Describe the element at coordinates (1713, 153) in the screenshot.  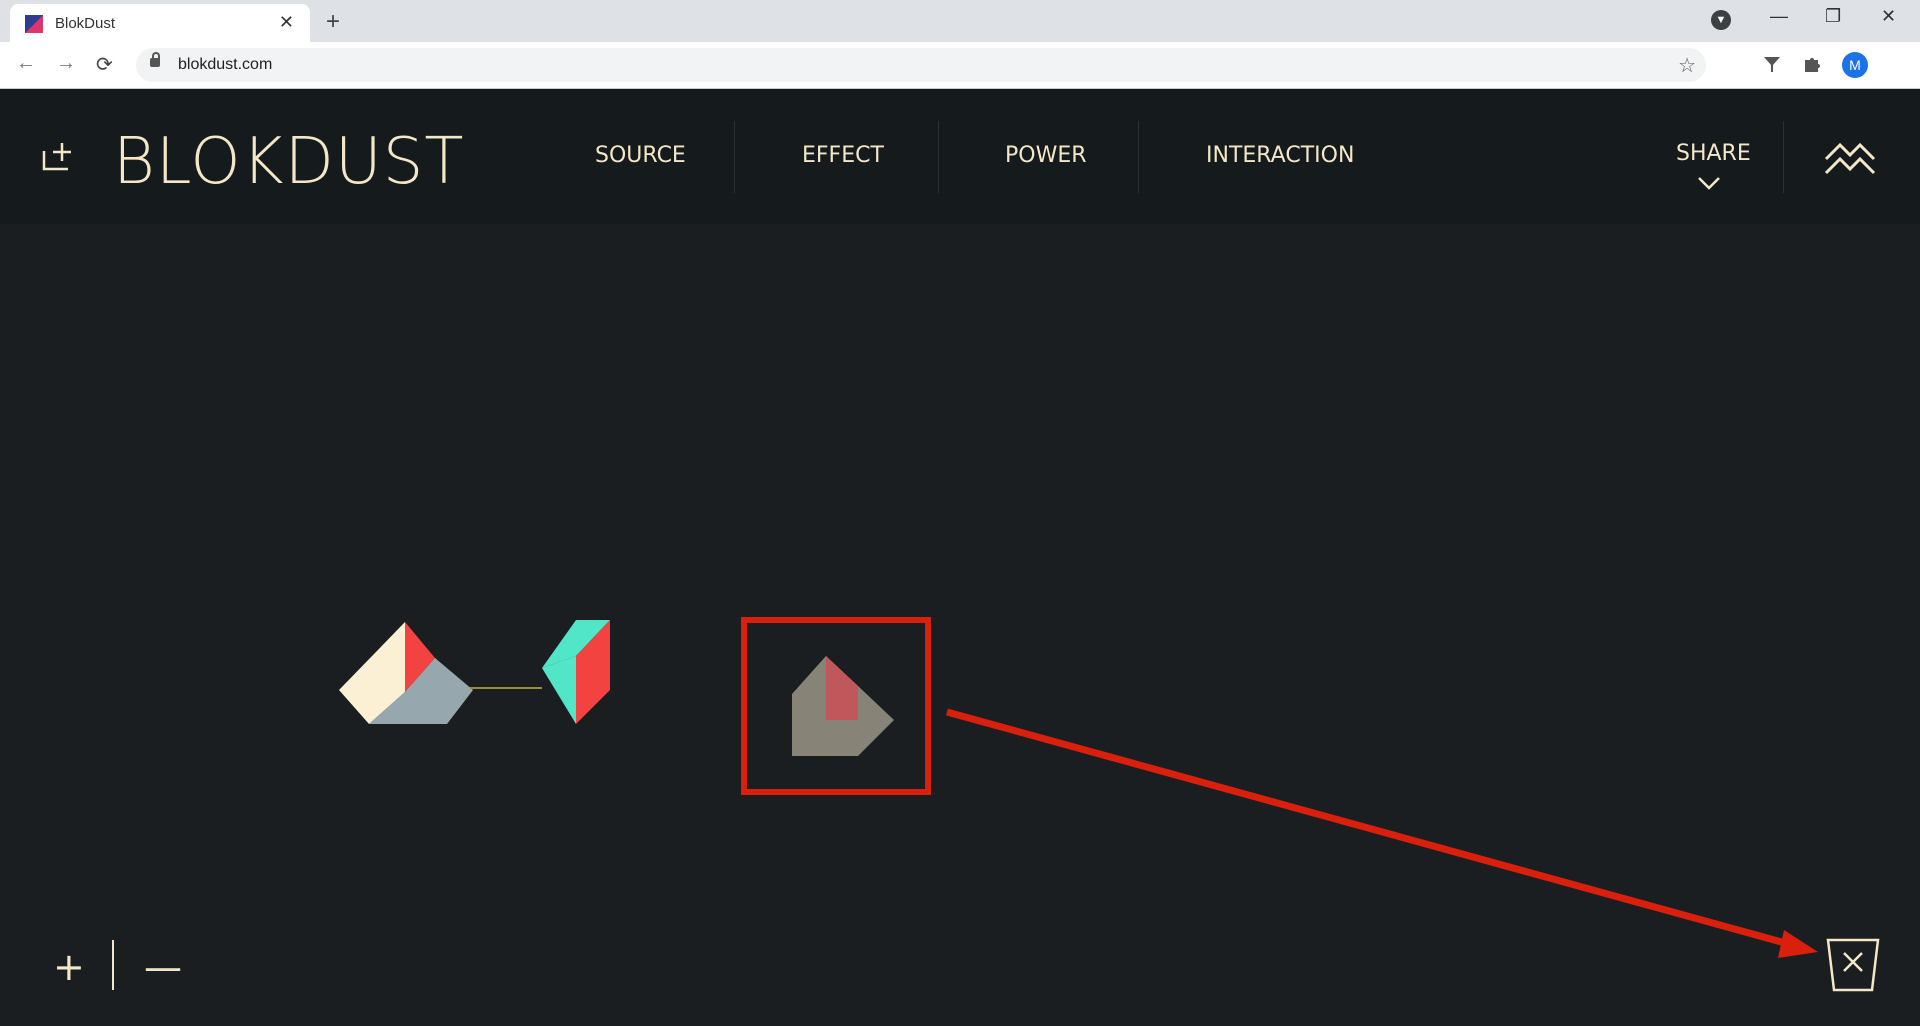
I see `share-button: SHARE` at that location.